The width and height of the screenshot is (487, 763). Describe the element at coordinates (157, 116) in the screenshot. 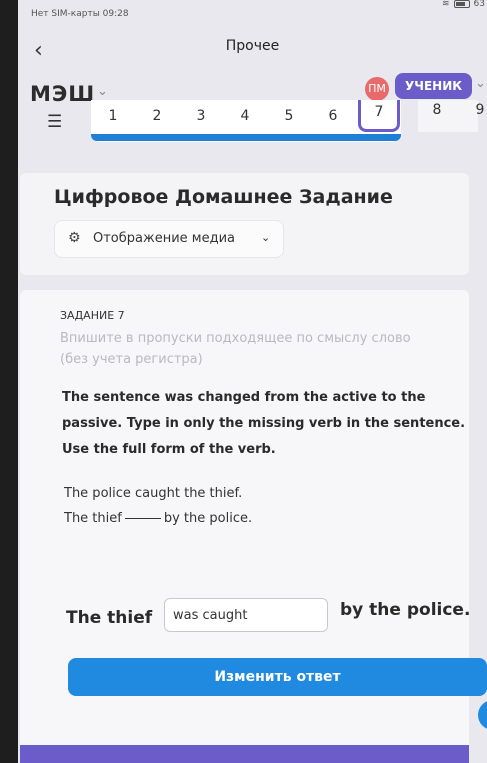

I see `page-button: 2` at that location.